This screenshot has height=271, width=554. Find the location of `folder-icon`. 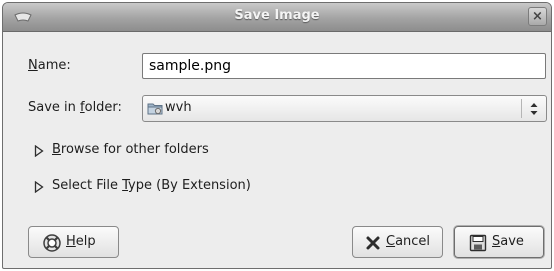

folder-icon is located at coordinates (155, 108).